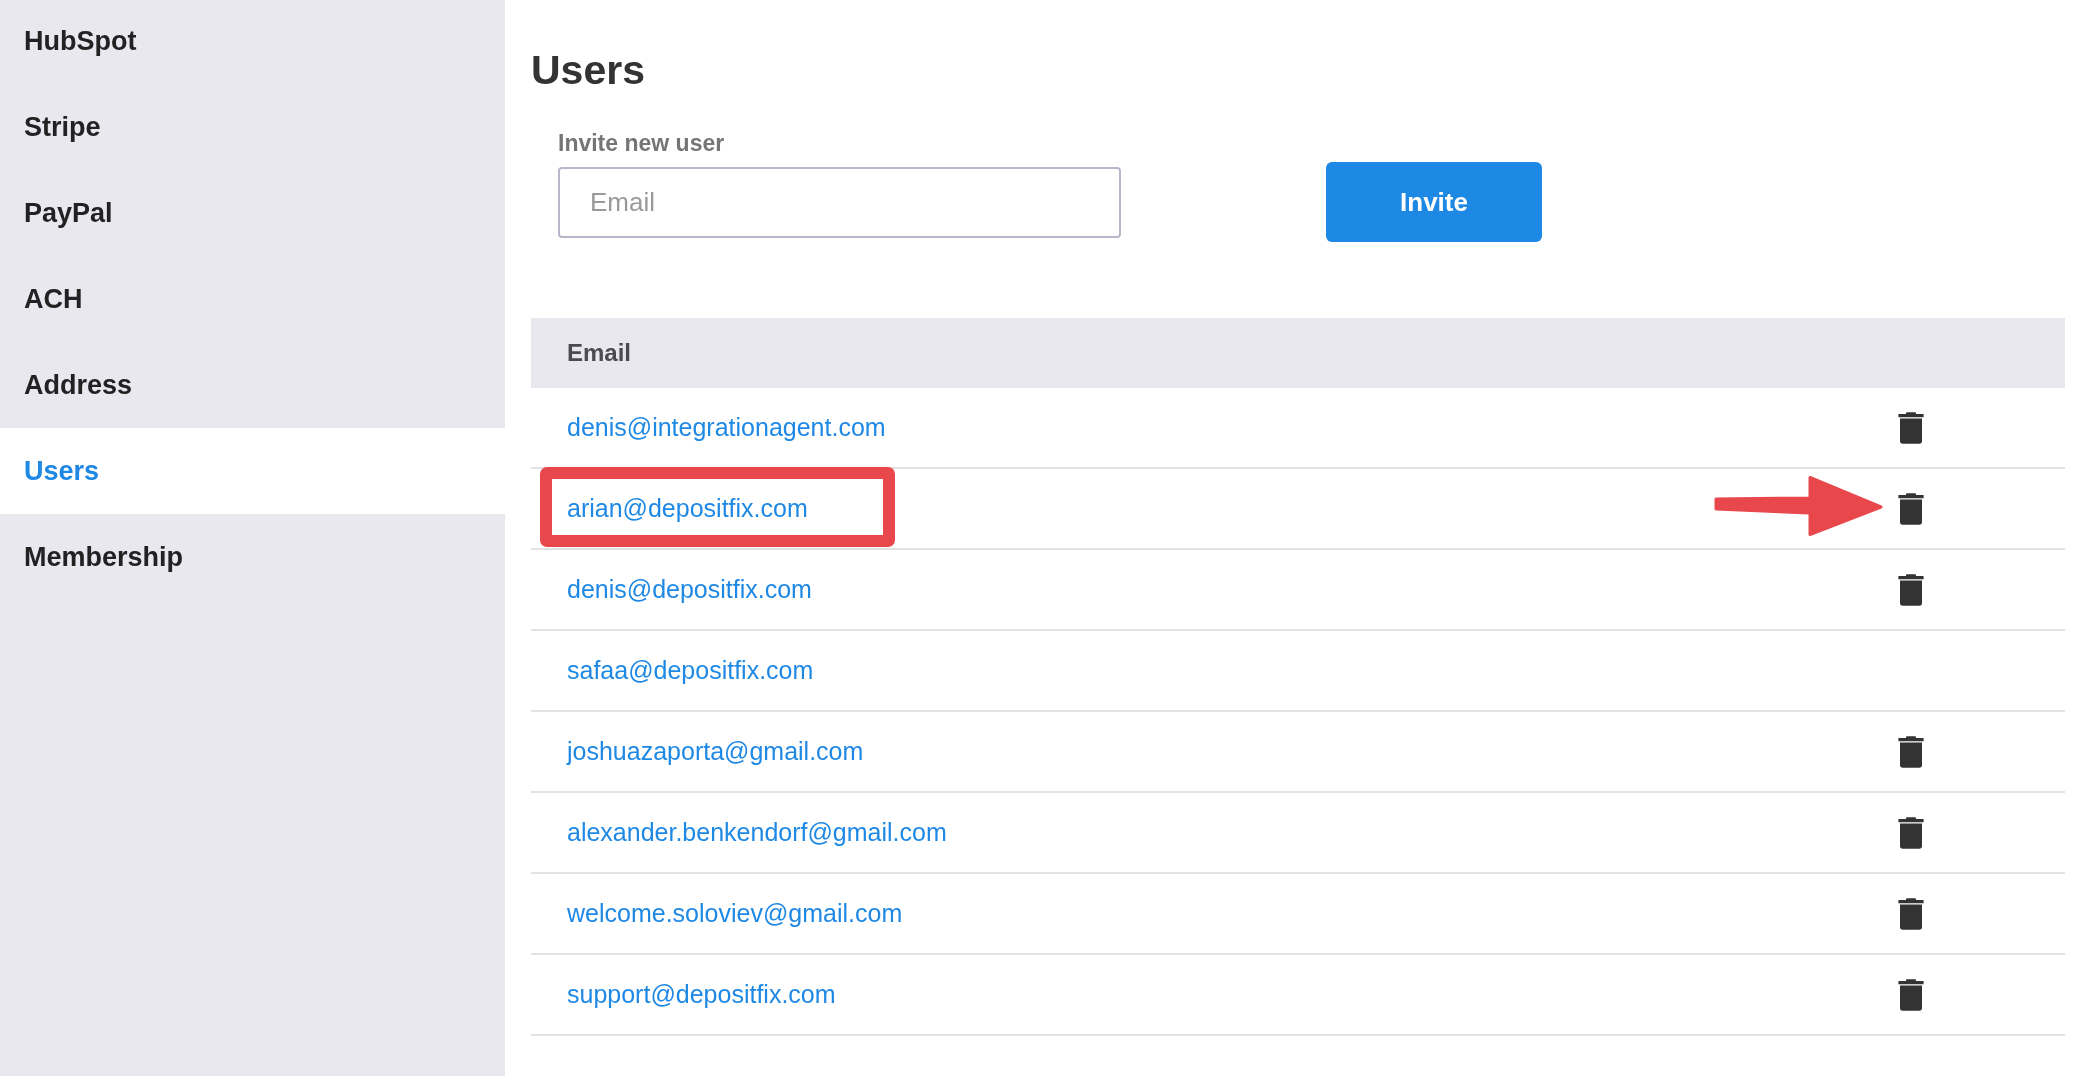 The height and width of the screenshot is (1076, 2088). What do you see at coordinates (588, 70) in the screenshot?
I see `page-title: Users` at bounding box center [588, 70].